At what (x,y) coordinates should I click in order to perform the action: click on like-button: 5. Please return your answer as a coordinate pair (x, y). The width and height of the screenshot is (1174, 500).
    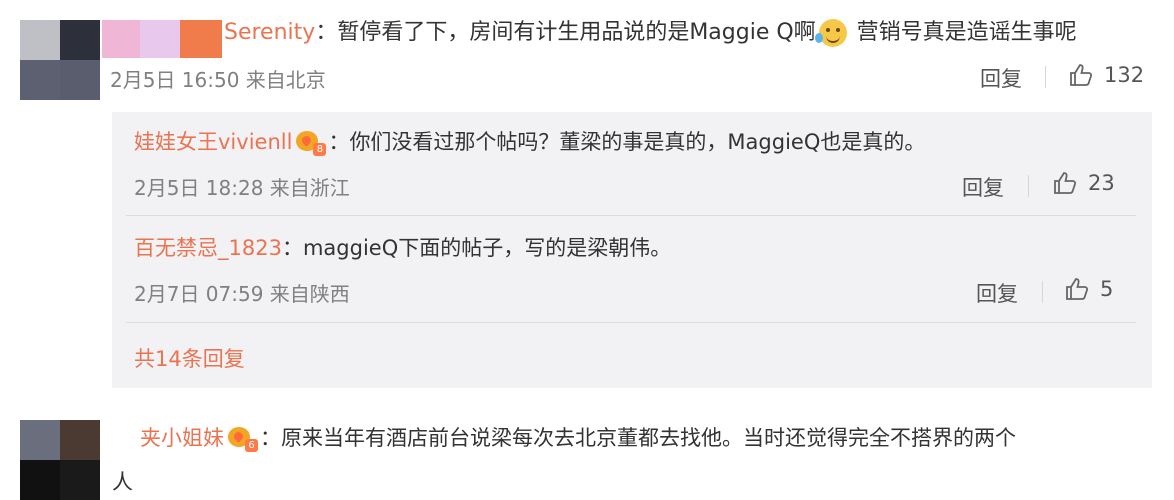
    Looking at the image, I should click on (1088, 289).